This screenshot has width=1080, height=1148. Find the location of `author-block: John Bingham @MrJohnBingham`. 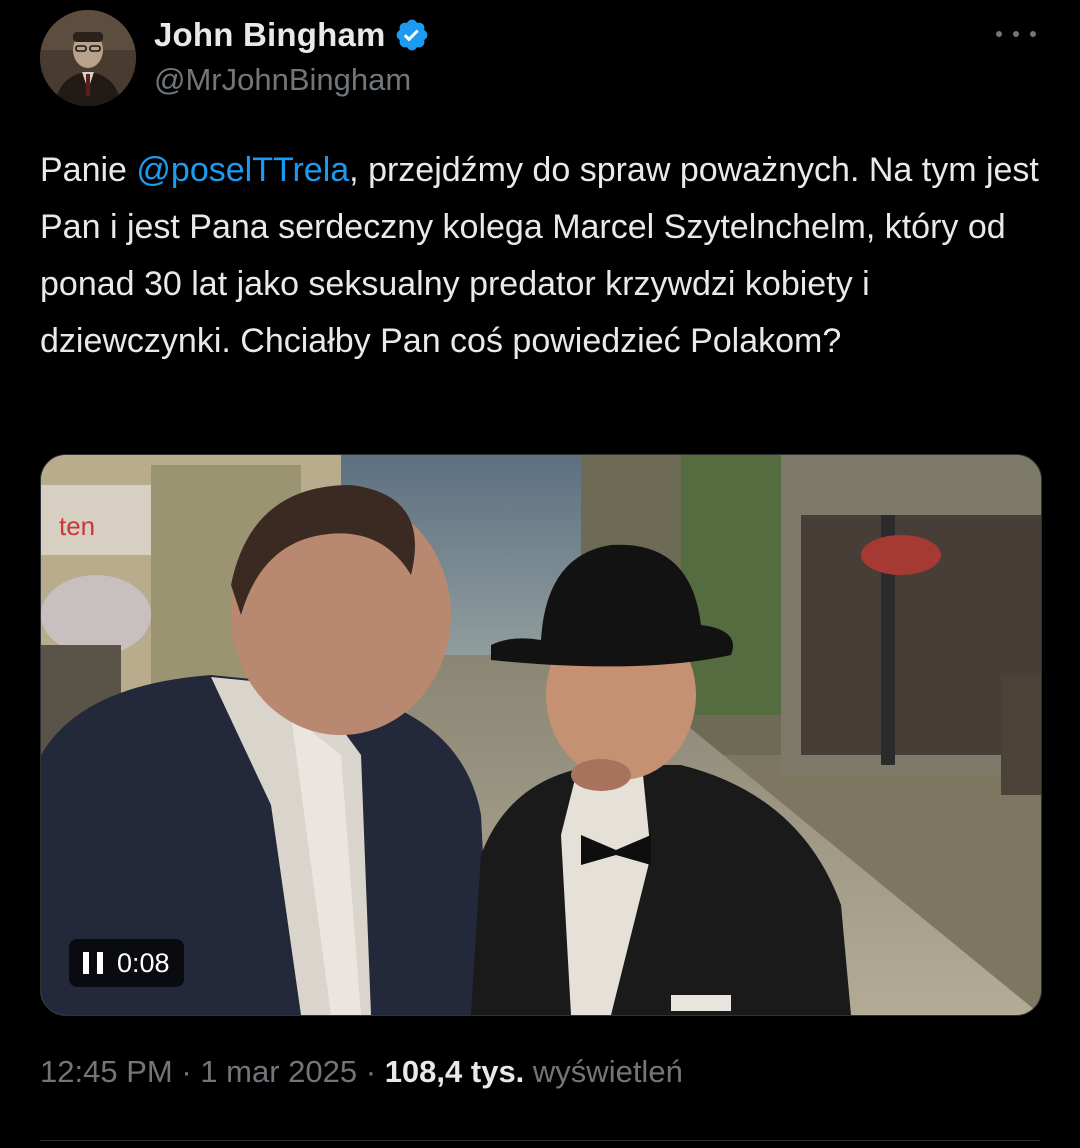

author-block: John Bingham @MrJohnBingham is located at coordinates (292, 56).